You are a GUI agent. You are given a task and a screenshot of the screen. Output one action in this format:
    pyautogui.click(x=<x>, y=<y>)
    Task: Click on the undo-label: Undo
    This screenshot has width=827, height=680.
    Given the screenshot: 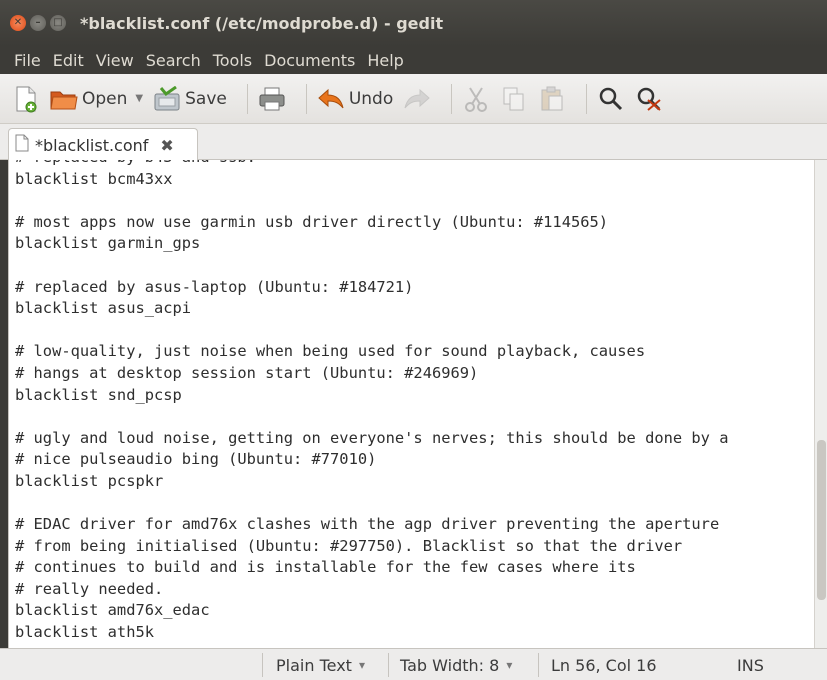 What is the action you would take?
    pyautogui.click(x=371, y=98)
    